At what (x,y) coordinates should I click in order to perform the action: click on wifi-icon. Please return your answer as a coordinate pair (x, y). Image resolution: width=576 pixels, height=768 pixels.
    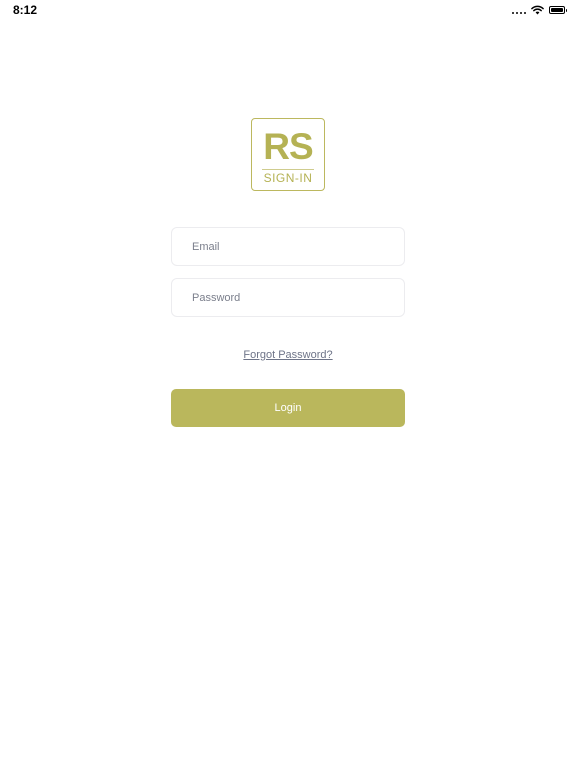
    Looking at the image, I should click on (537, 10).